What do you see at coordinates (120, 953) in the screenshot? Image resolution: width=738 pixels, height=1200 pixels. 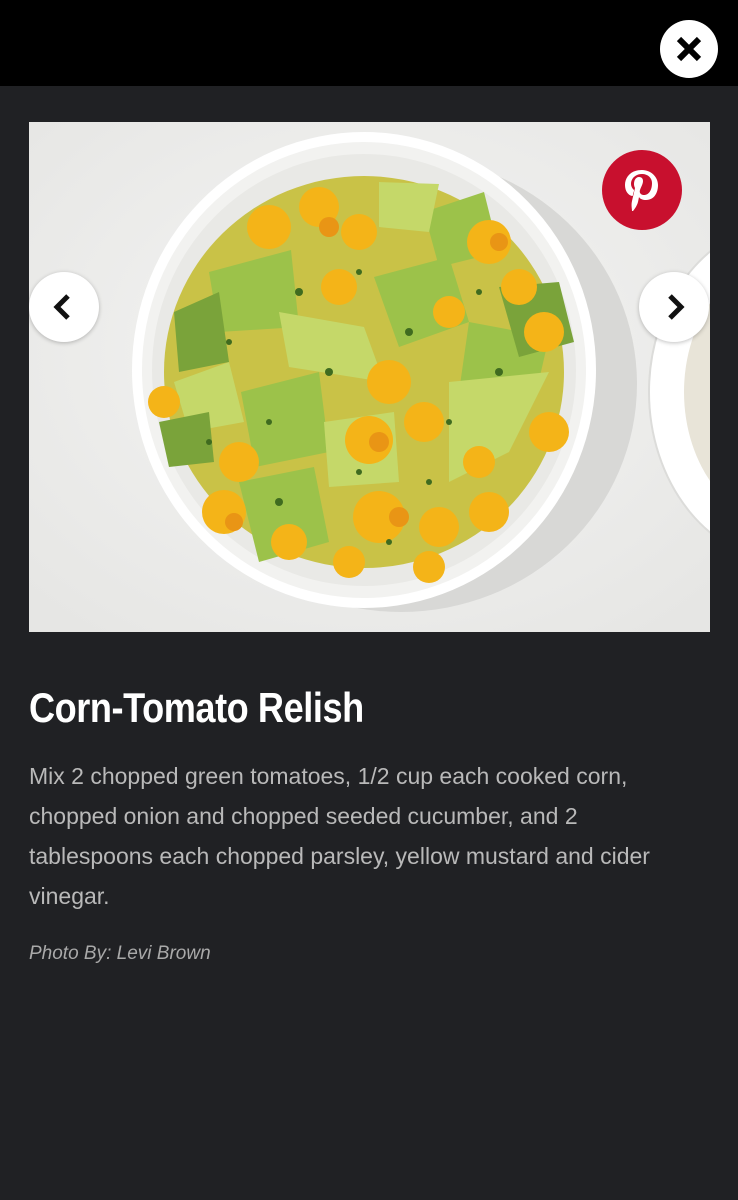 I see `photo-credit: Photo By: Levi Brown` at bounding box center [120, 953].